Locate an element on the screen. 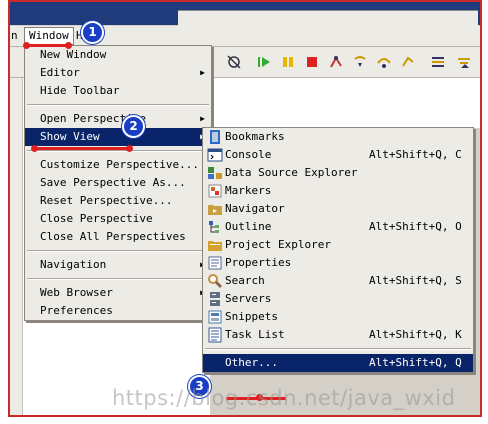 Image resolution: width=488 pixels, height=424 pixels. window-menu-item-close-perspective: Close Perspective is located at coordinates (118, 219).